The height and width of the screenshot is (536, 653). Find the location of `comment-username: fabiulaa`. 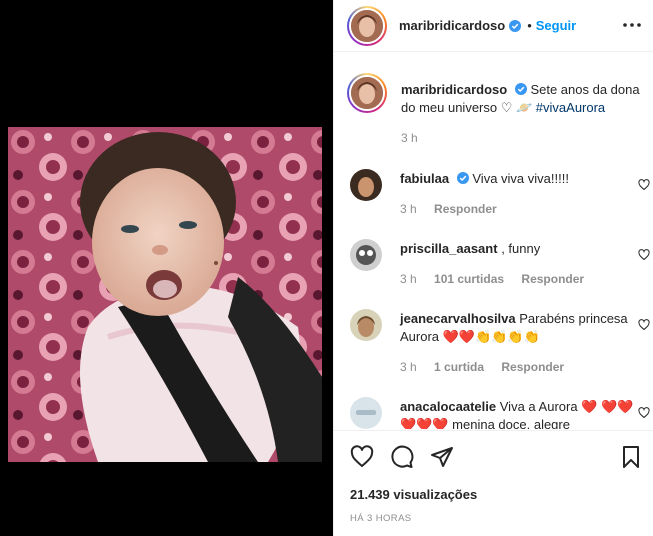

comment-username: fabiulaa is located at coordinates (424, 178).